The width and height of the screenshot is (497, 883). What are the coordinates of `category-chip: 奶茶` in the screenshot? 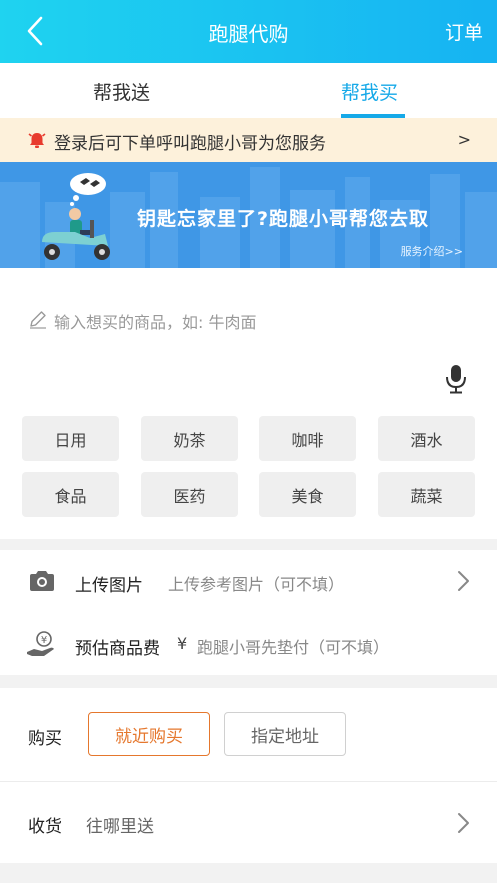 It's located at (189, 438).